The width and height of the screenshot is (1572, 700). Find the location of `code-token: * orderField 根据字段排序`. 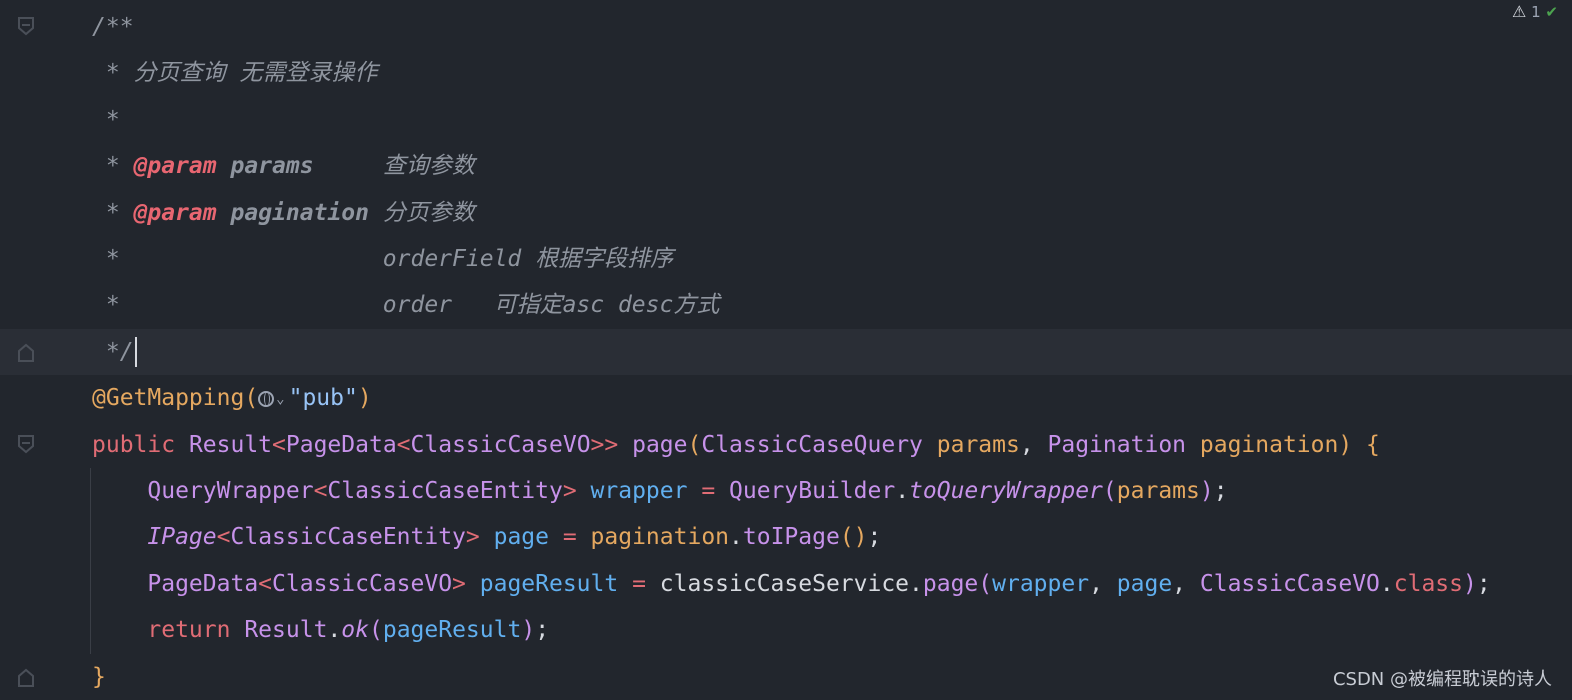

code-token: * orderField 根据字段排序 is located at coordinates (383, 259).